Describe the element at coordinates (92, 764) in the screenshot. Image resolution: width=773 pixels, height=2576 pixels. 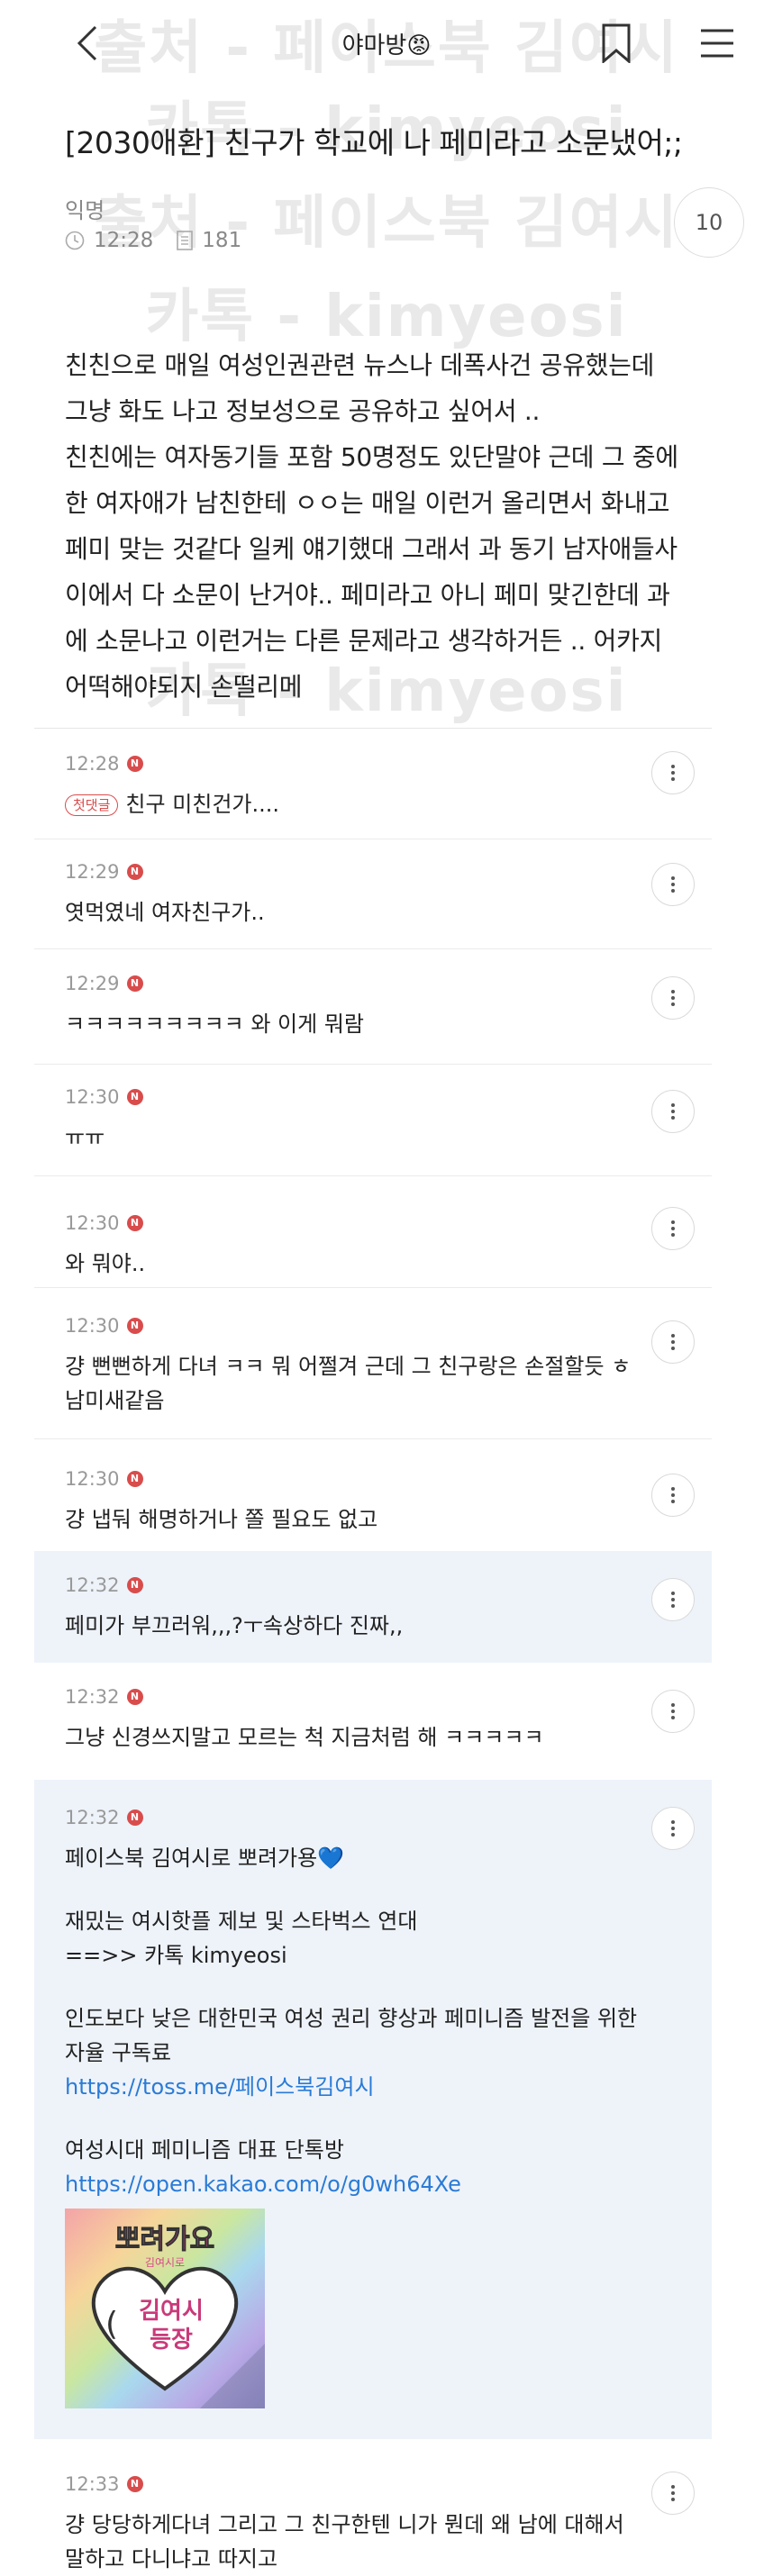
I see `comment-time: 12:28` at that location.